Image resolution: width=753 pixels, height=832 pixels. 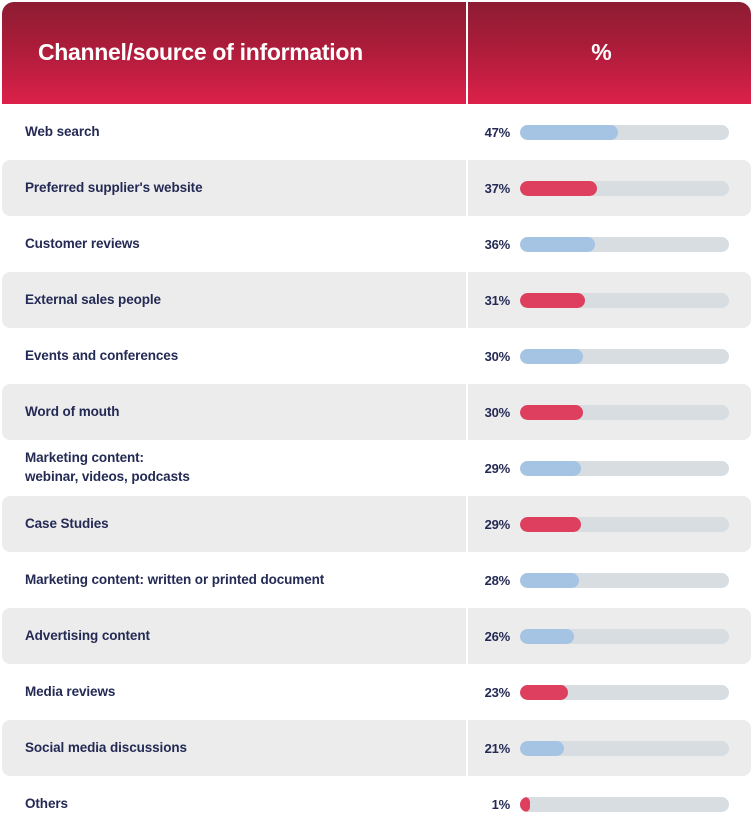 What do you see at coordinates (87, 635) in the screenshot?
I see `row-label: Advertising content` at bounding box center [87, 635].